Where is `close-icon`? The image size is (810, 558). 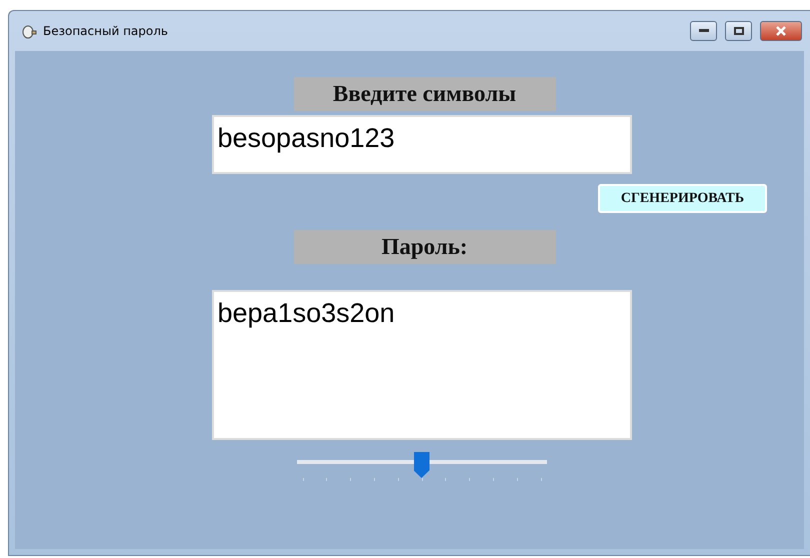
close-icon is located at coordinates (781, 31).